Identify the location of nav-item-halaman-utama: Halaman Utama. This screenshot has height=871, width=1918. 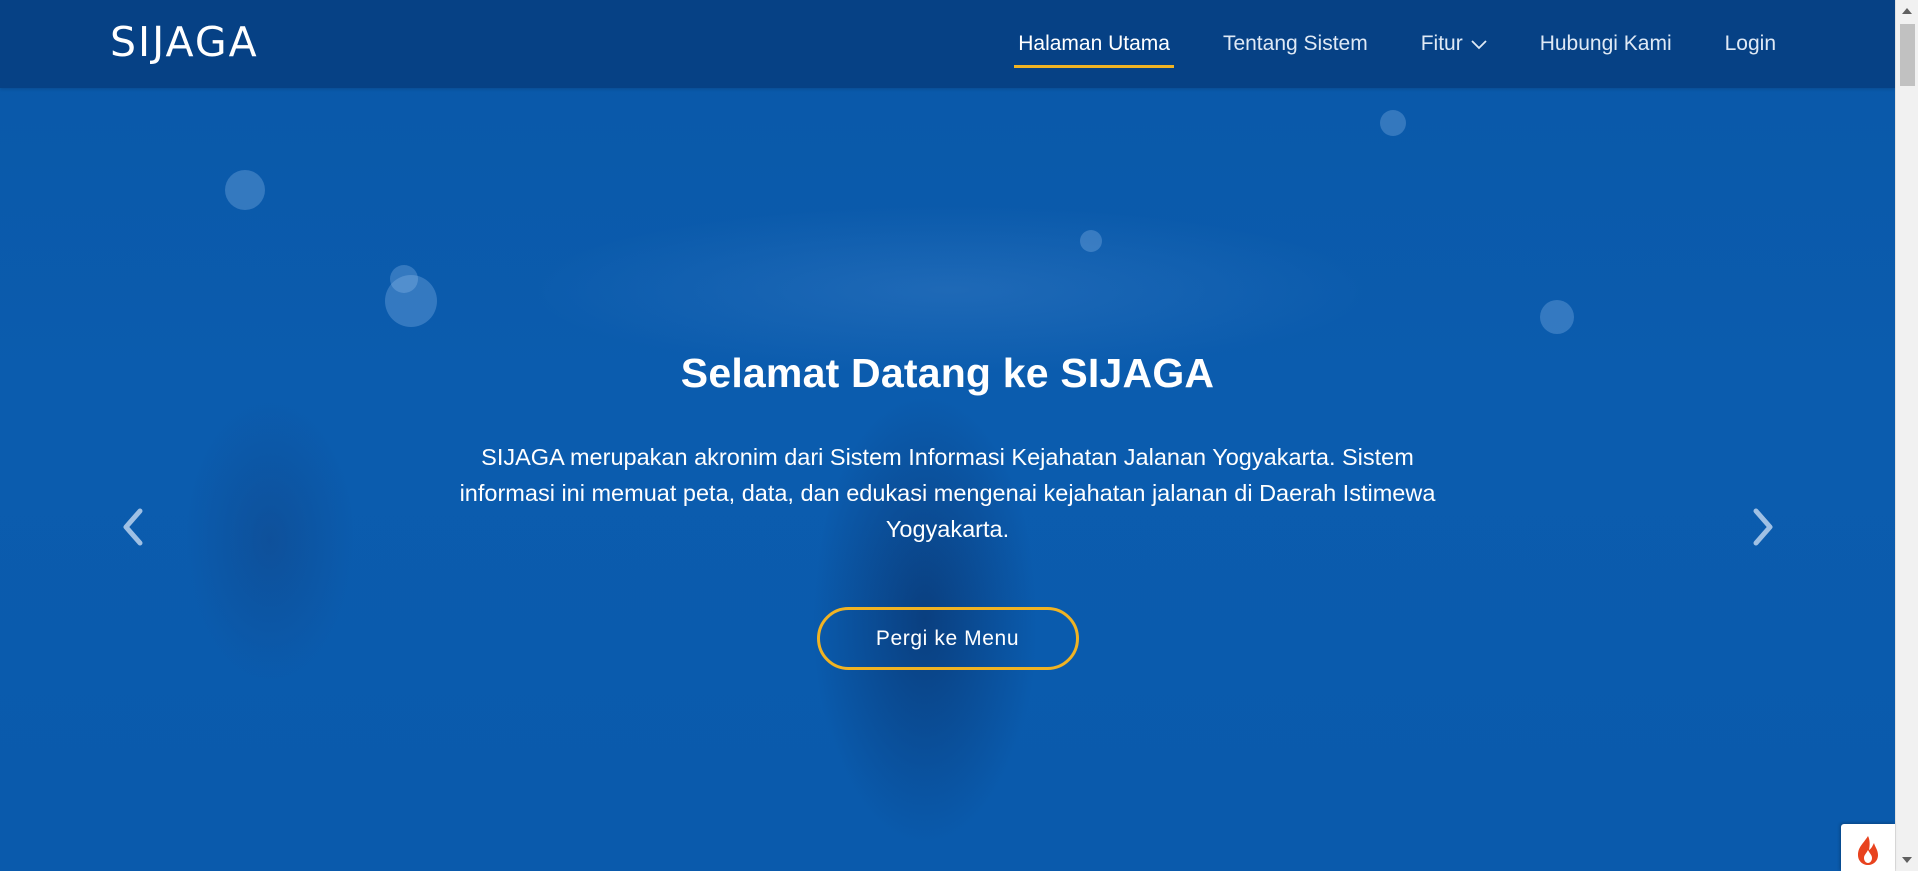
(1094, 46).